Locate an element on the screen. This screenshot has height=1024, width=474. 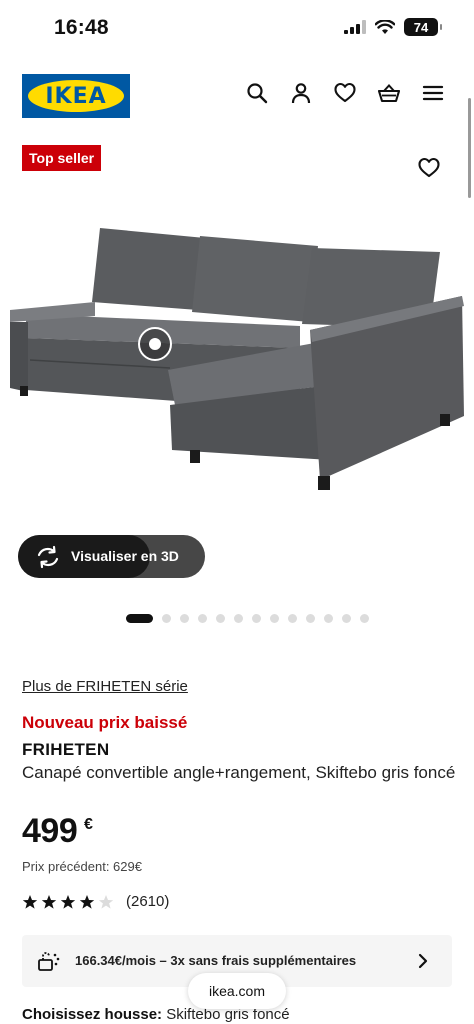
carousel-dot-active is located at coordinates (139, 618).